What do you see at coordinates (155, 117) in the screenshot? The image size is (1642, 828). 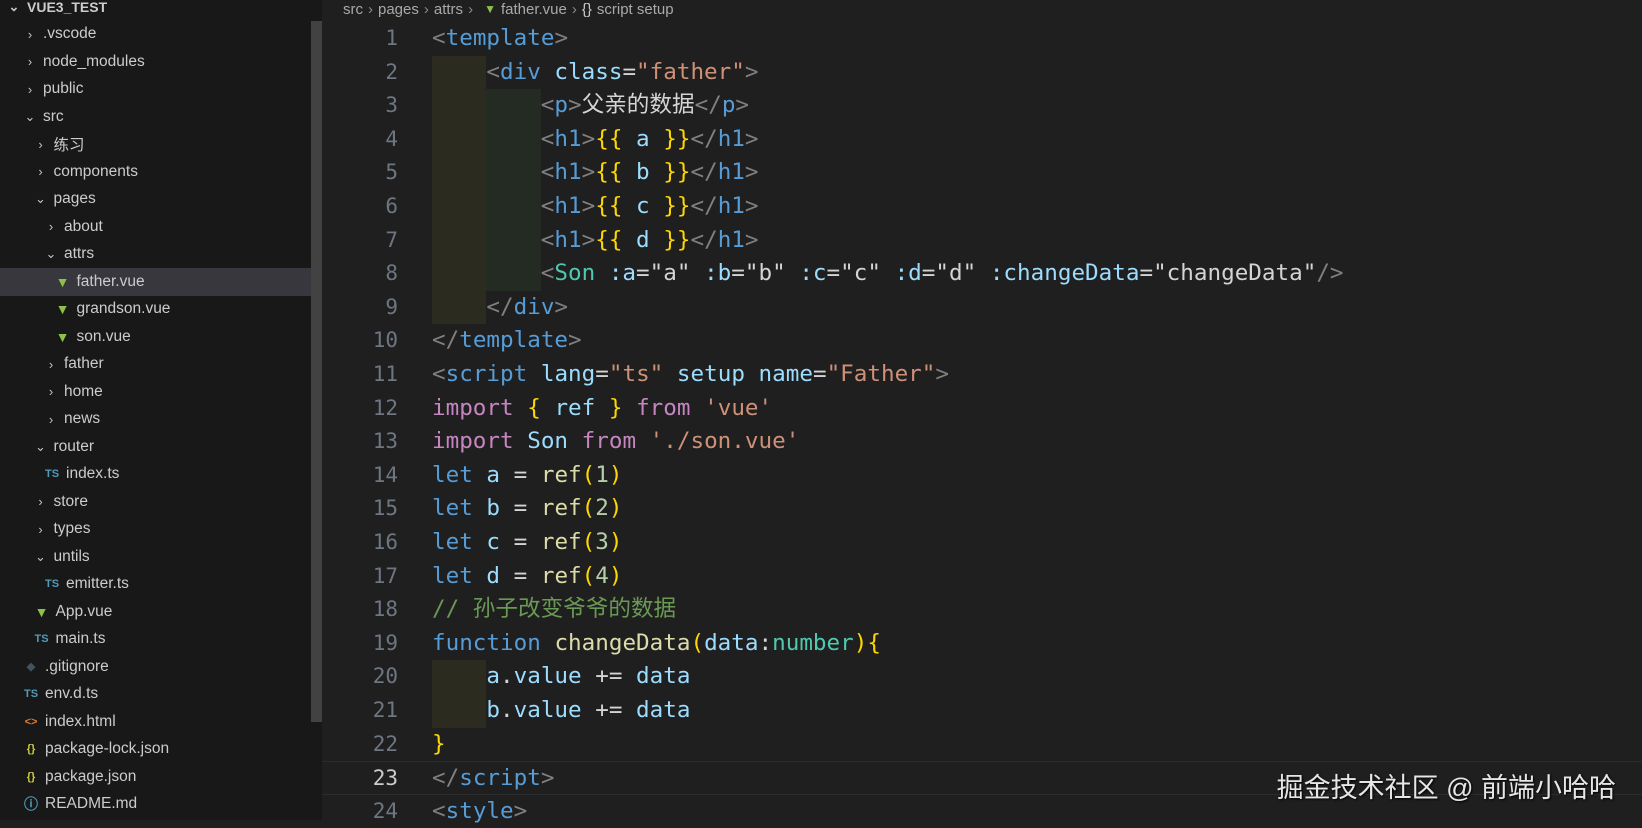 I see `tree-item: ⌄ src` at bounding box center [155, 117].